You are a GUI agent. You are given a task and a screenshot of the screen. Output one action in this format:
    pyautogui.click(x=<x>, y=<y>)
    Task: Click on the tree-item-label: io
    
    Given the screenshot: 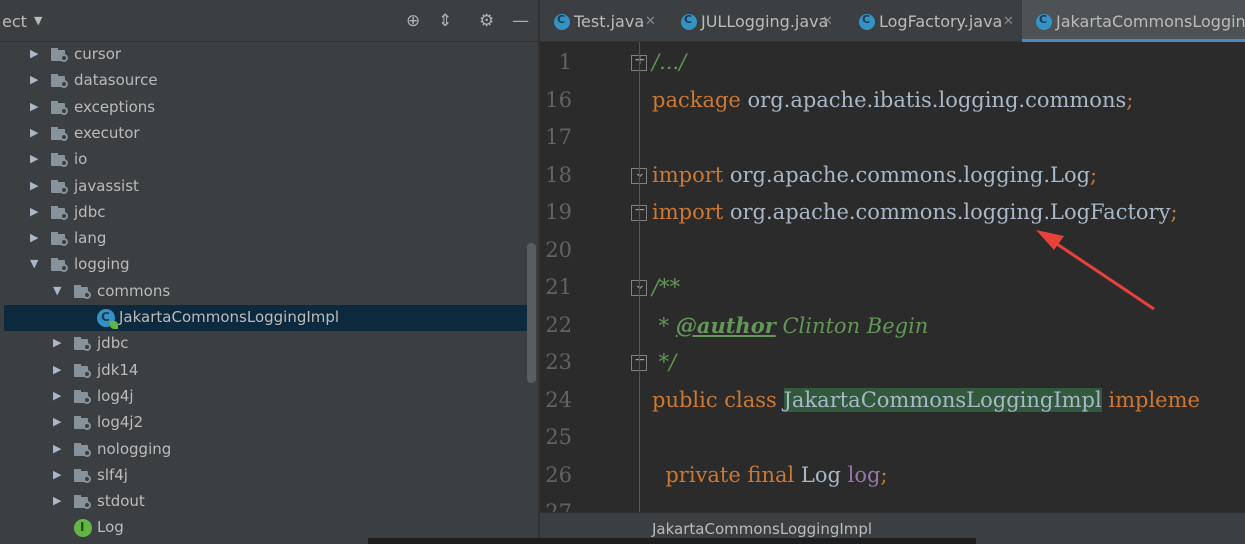 What is the action you would take?
    pyautogui.click(x=81, y=159)
    